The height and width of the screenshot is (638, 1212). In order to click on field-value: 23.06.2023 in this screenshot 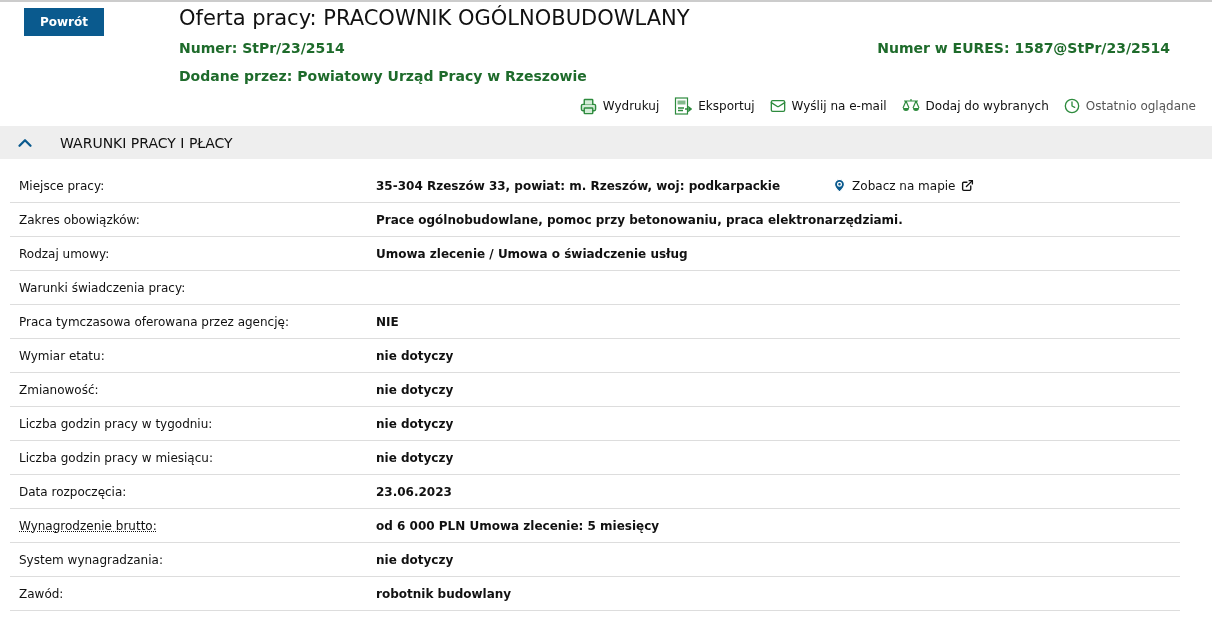, I will do `click(414, 491)`.